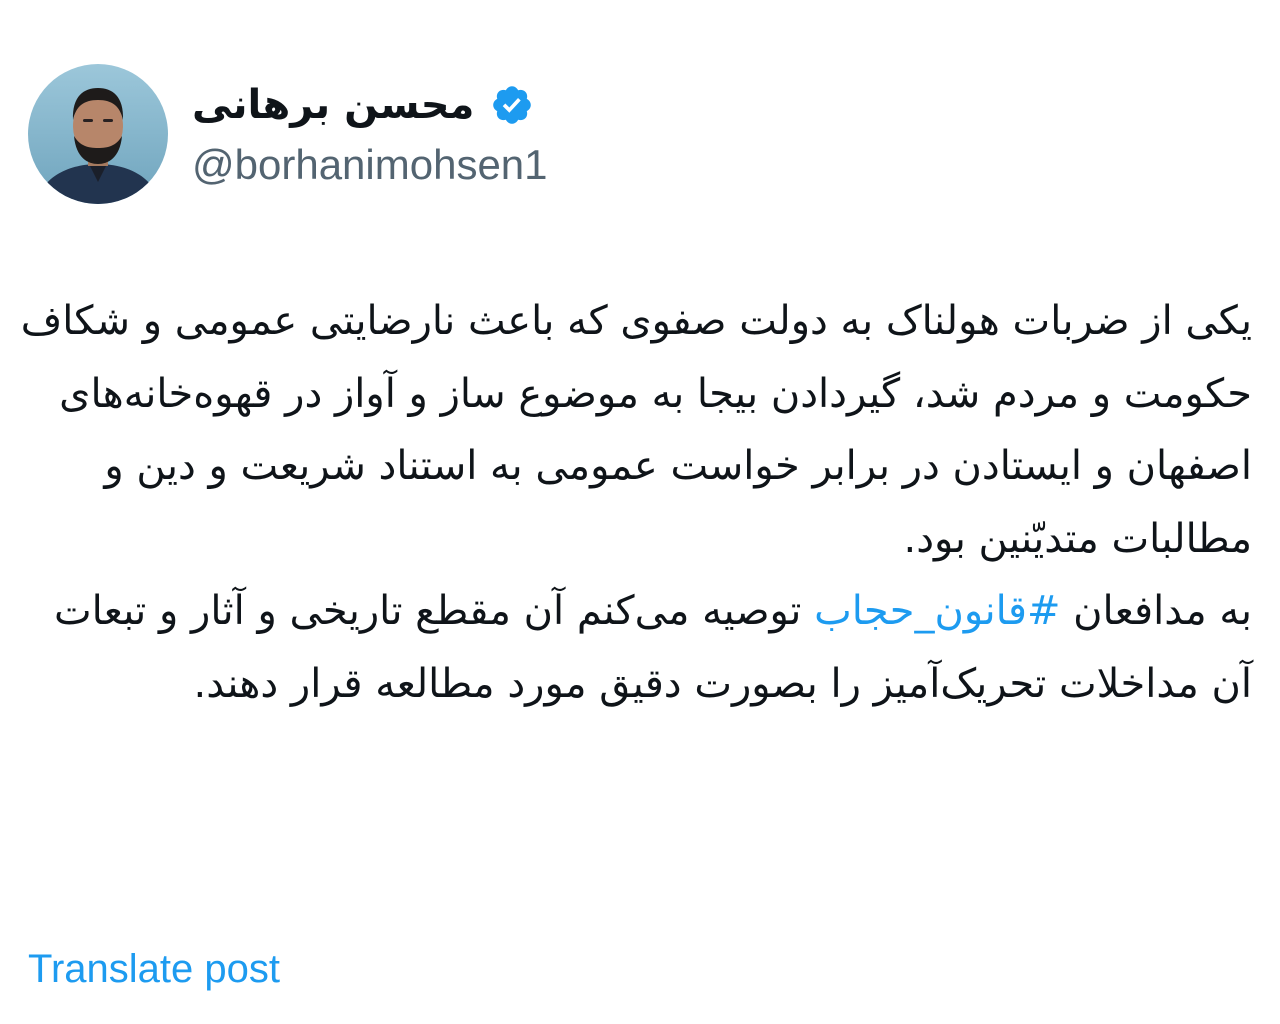 The image size is (1280, 1024). I want to click on verified-badge-icon, so click(512, 105).